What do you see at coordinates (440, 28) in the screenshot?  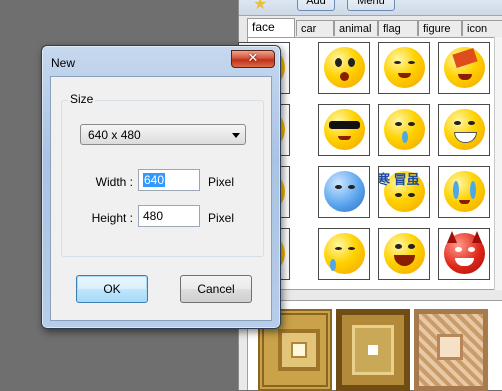 I see `tab-figure: figure` at bounding box center [440, 28].